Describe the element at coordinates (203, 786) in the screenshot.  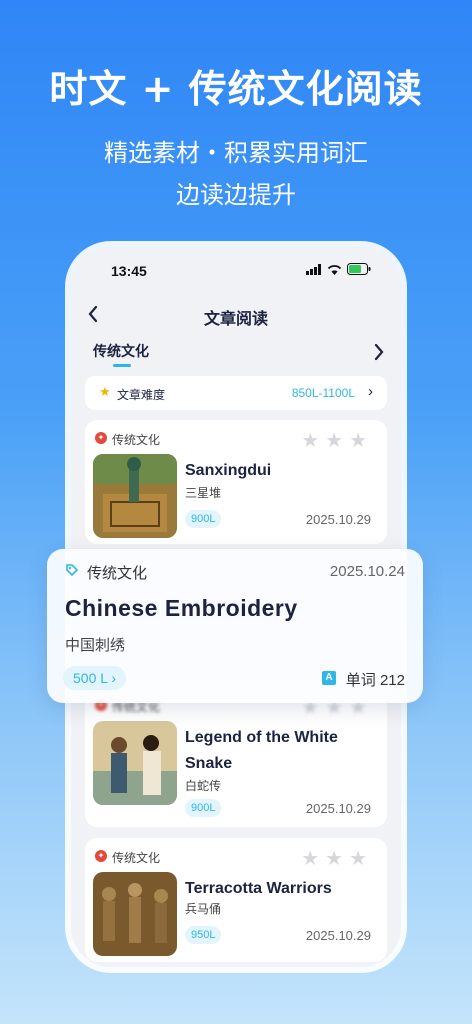
I see `article-title-cn: 白蛇传` at that location.